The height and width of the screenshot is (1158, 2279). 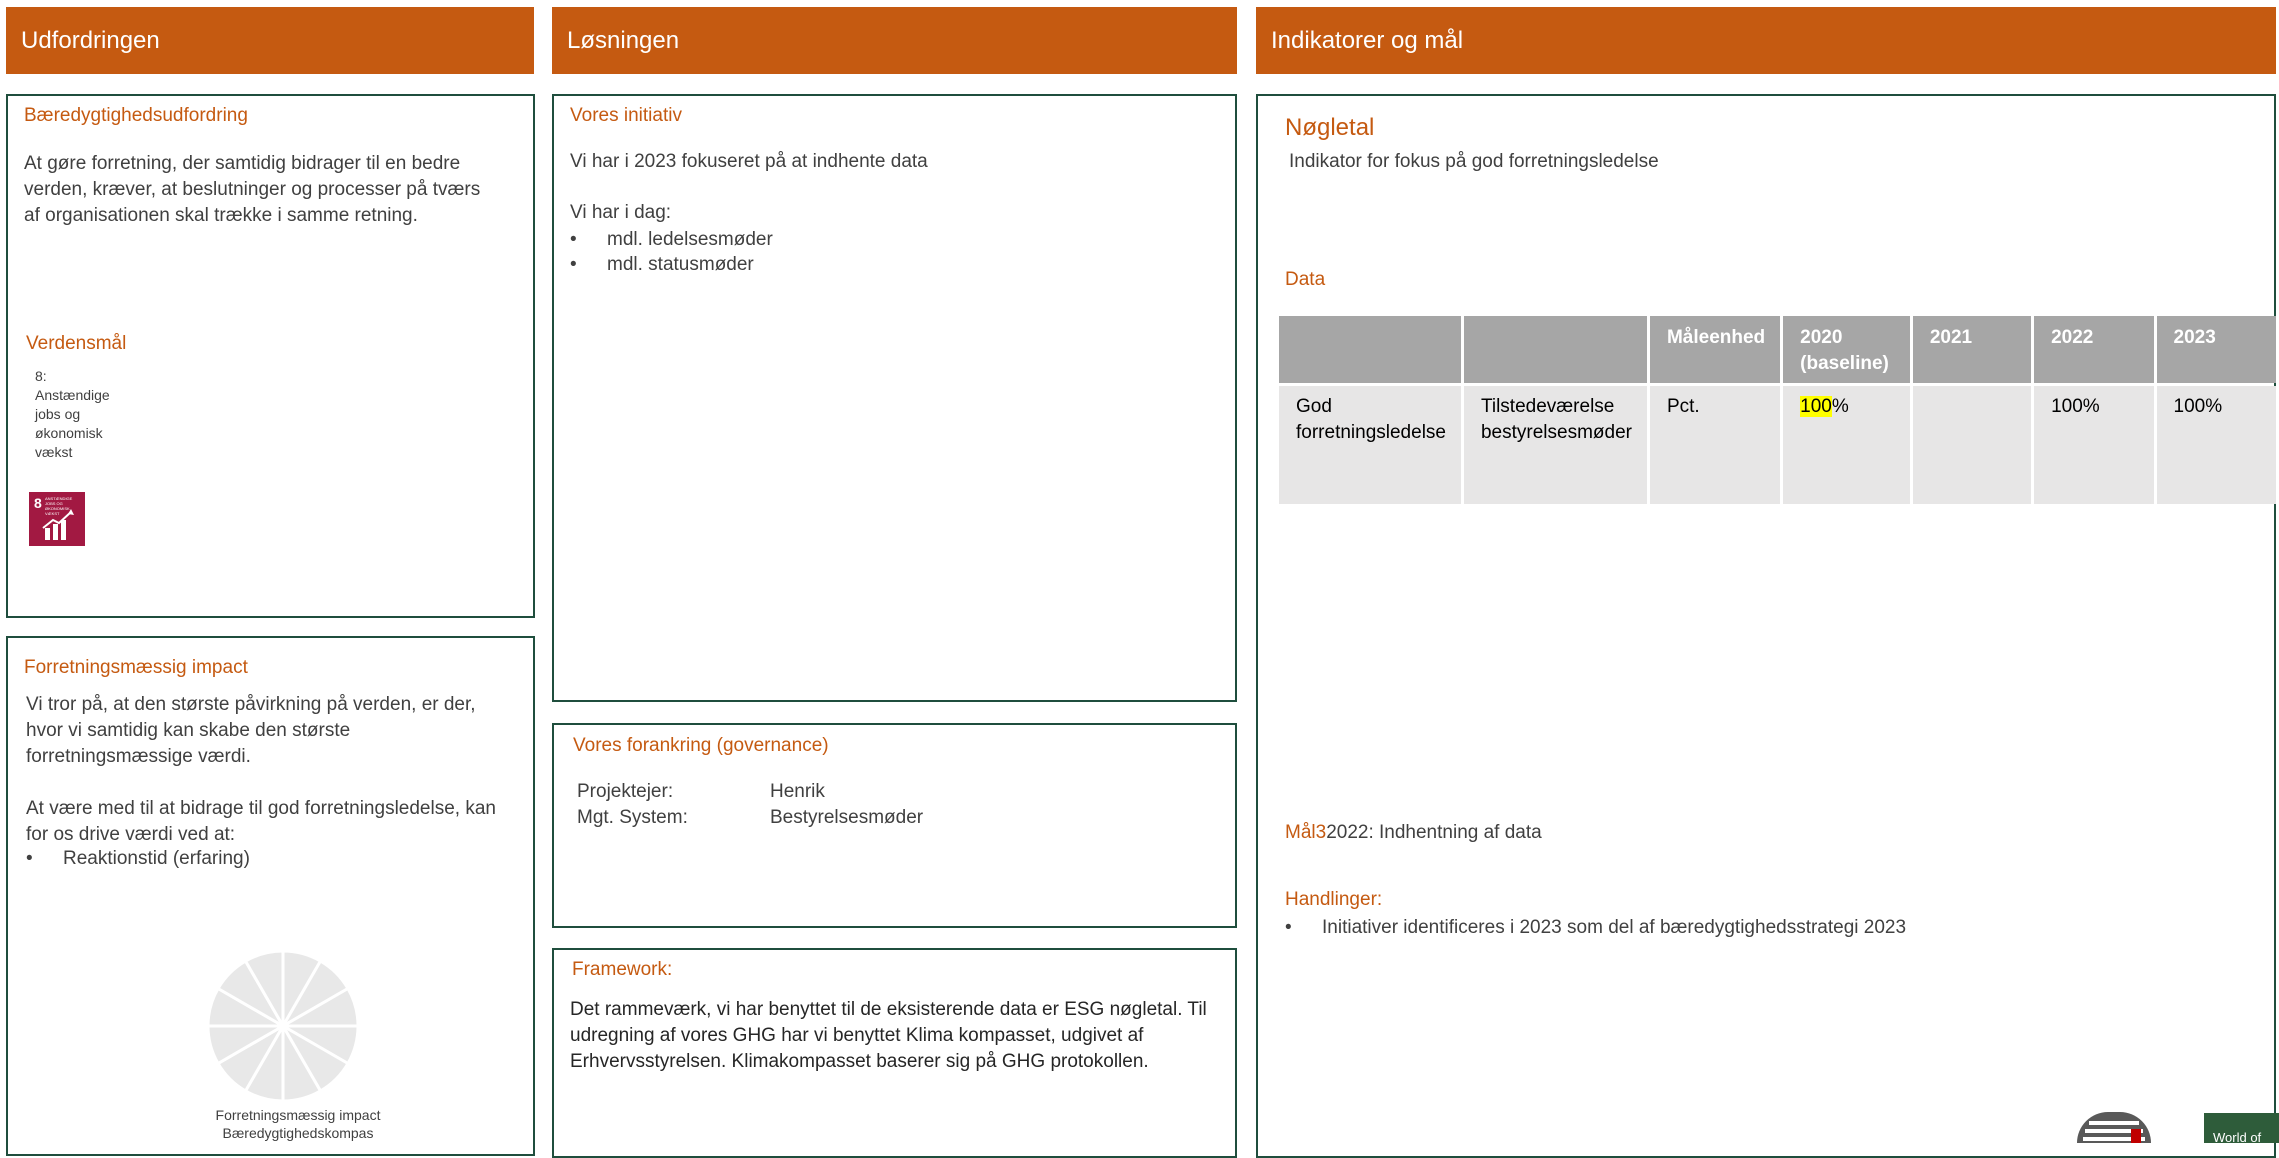 I want to click on challenge-title: Bæredygtighedsudfordring, so click(x=136, y=115).